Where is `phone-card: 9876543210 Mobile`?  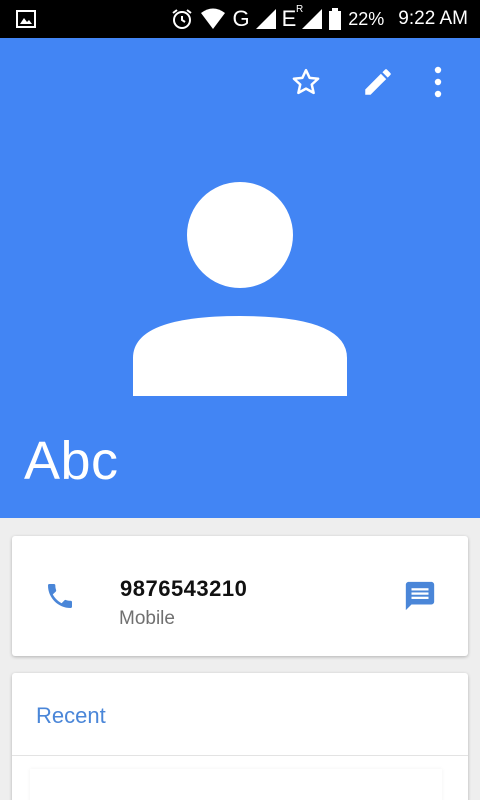
phone-card: 9876543210 Mobile is located at coordinates (240, 596).